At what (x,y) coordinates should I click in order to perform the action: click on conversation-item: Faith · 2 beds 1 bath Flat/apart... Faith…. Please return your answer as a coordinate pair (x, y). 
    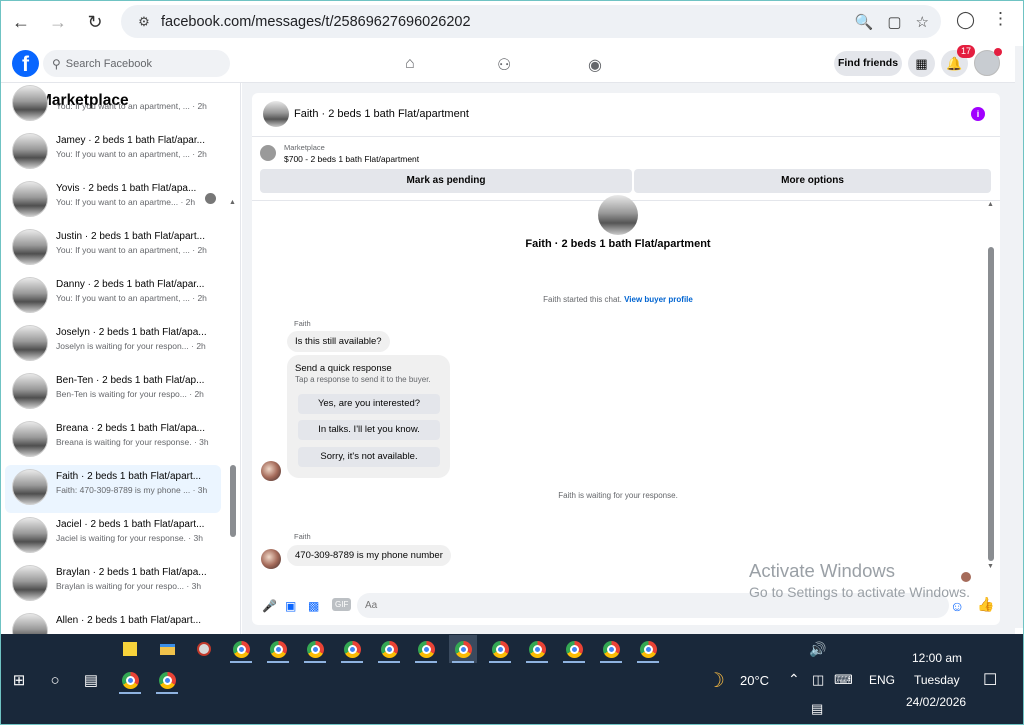
    Looking at the image, I should click on (113, 489).